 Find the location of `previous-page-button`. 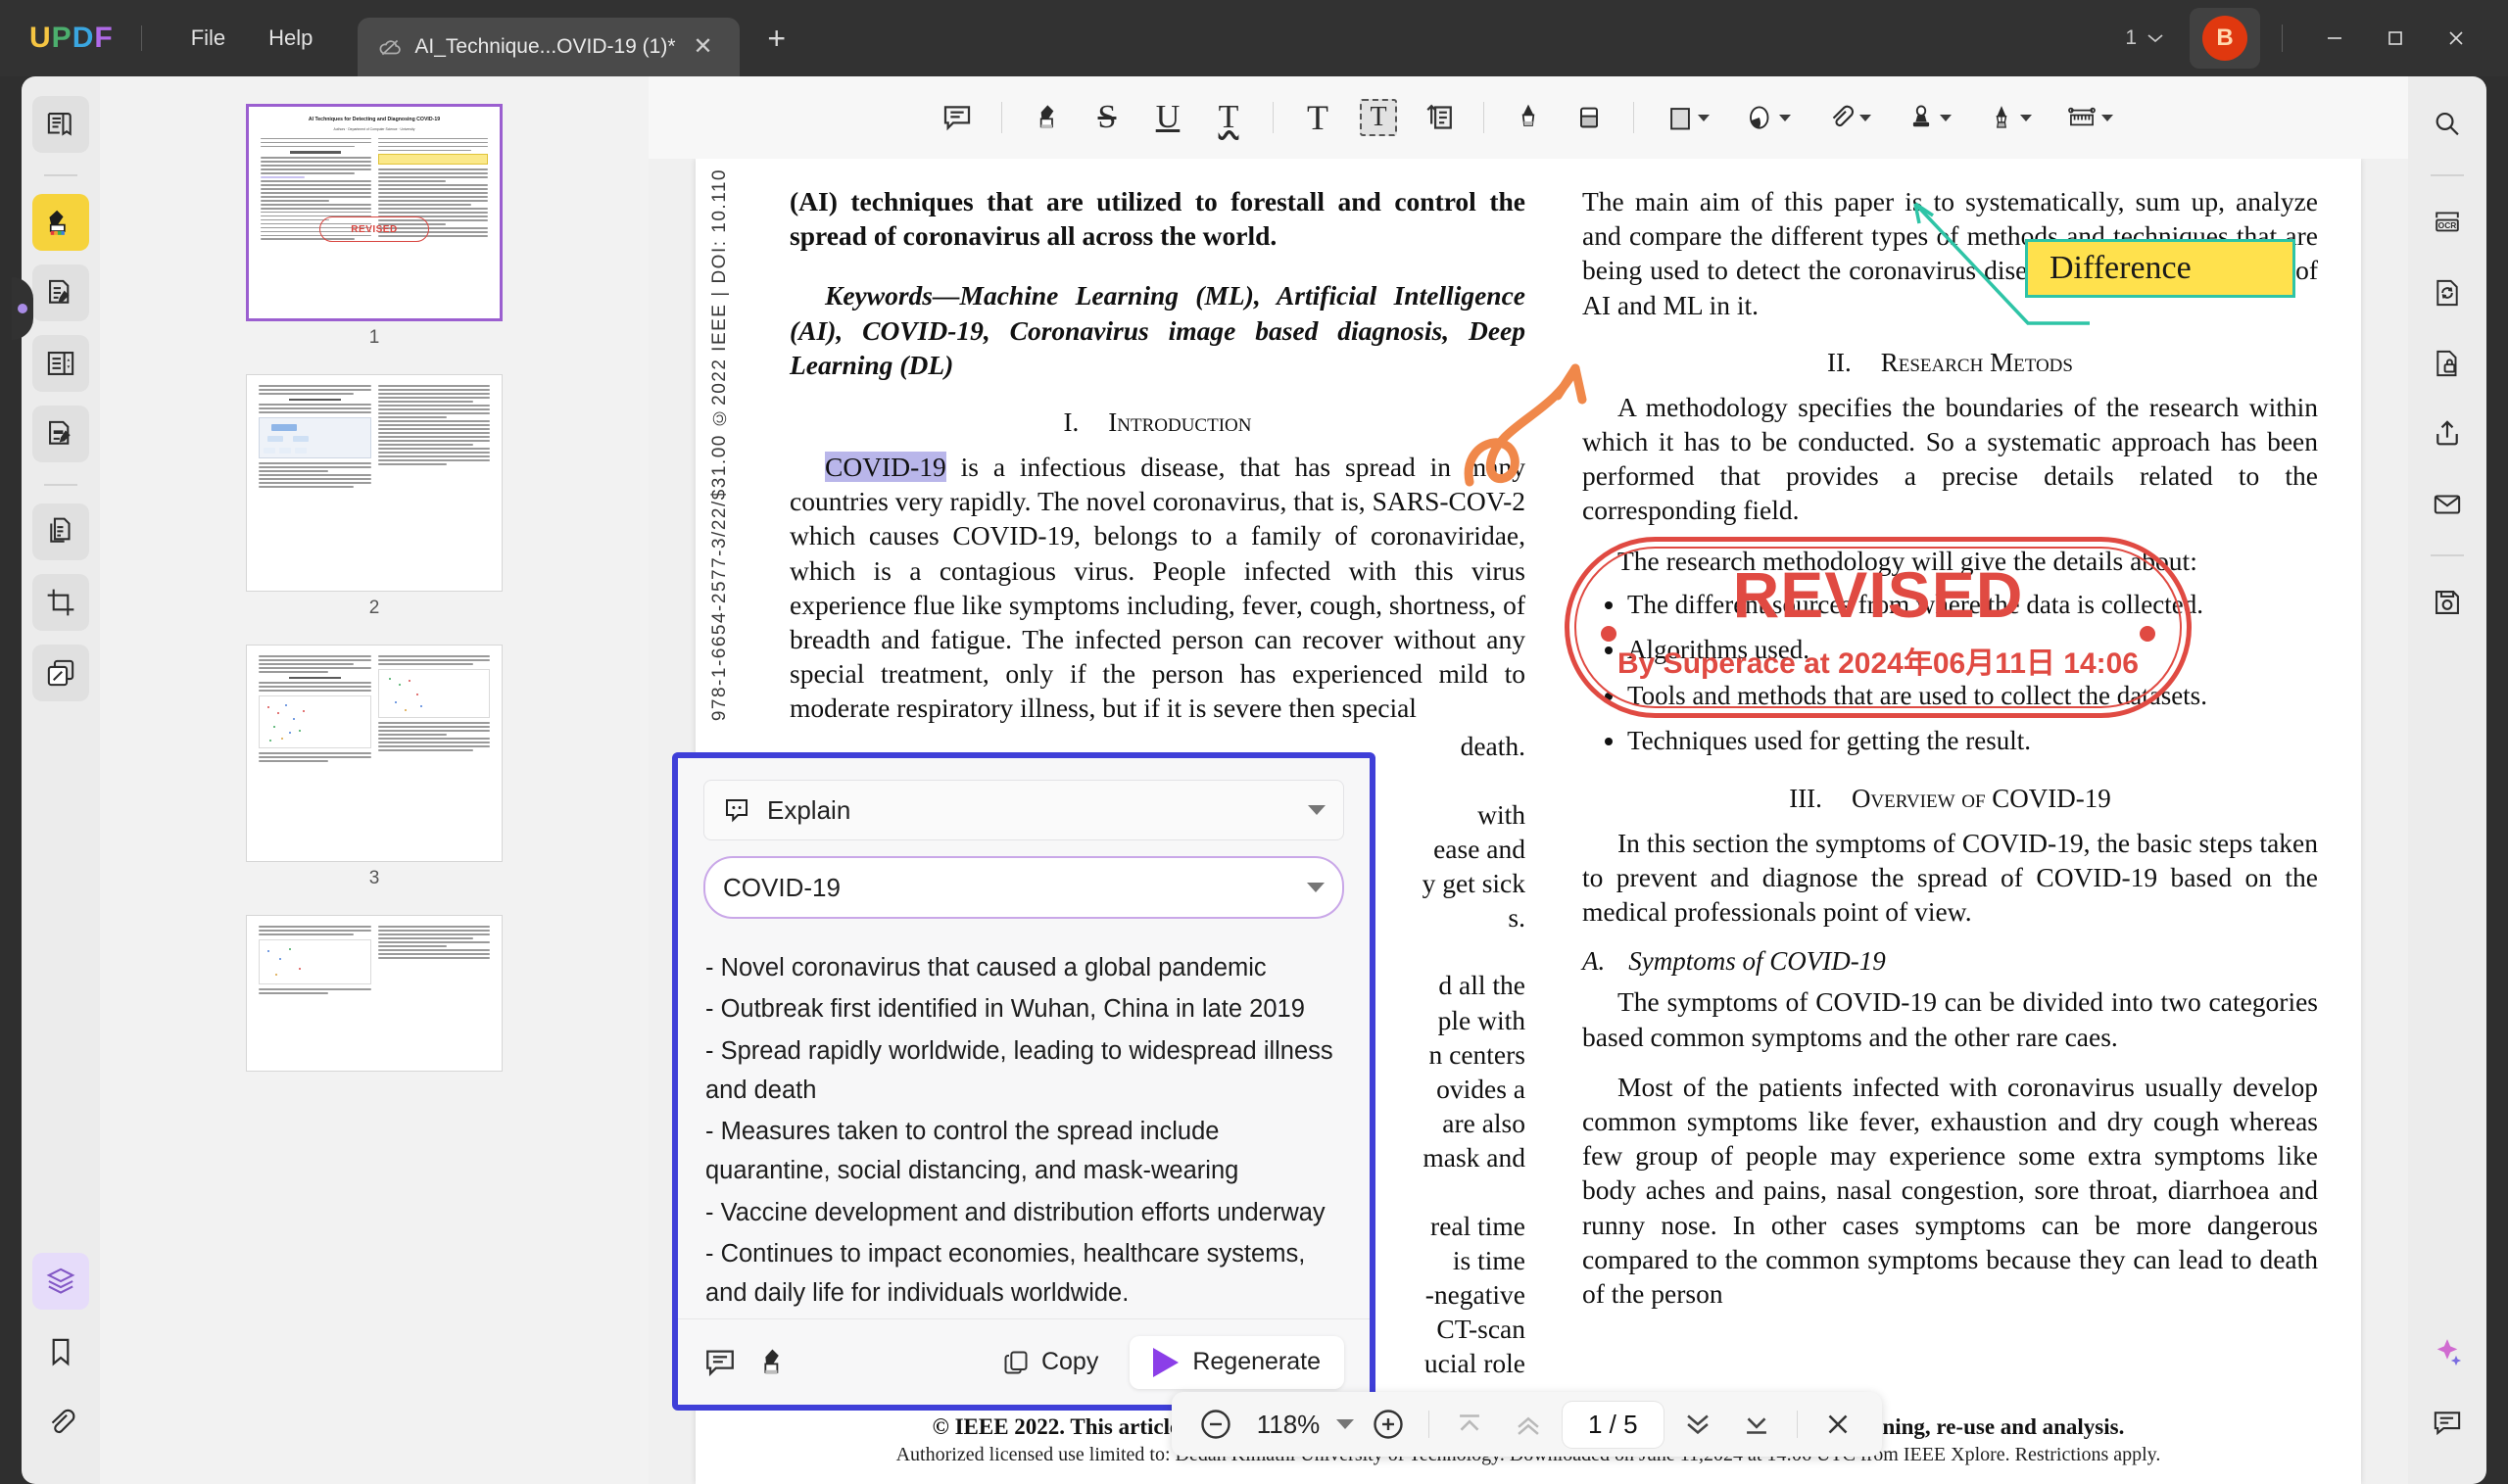

previous-page-button is located at coordinates (1528, 1424).